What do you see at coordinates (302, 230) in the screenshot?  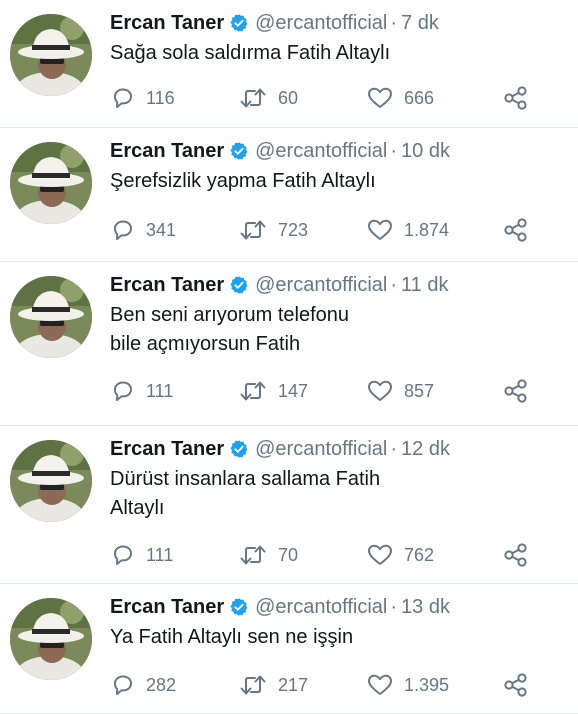 I see `retweet-button: 723` at bounding box center [302, 230].